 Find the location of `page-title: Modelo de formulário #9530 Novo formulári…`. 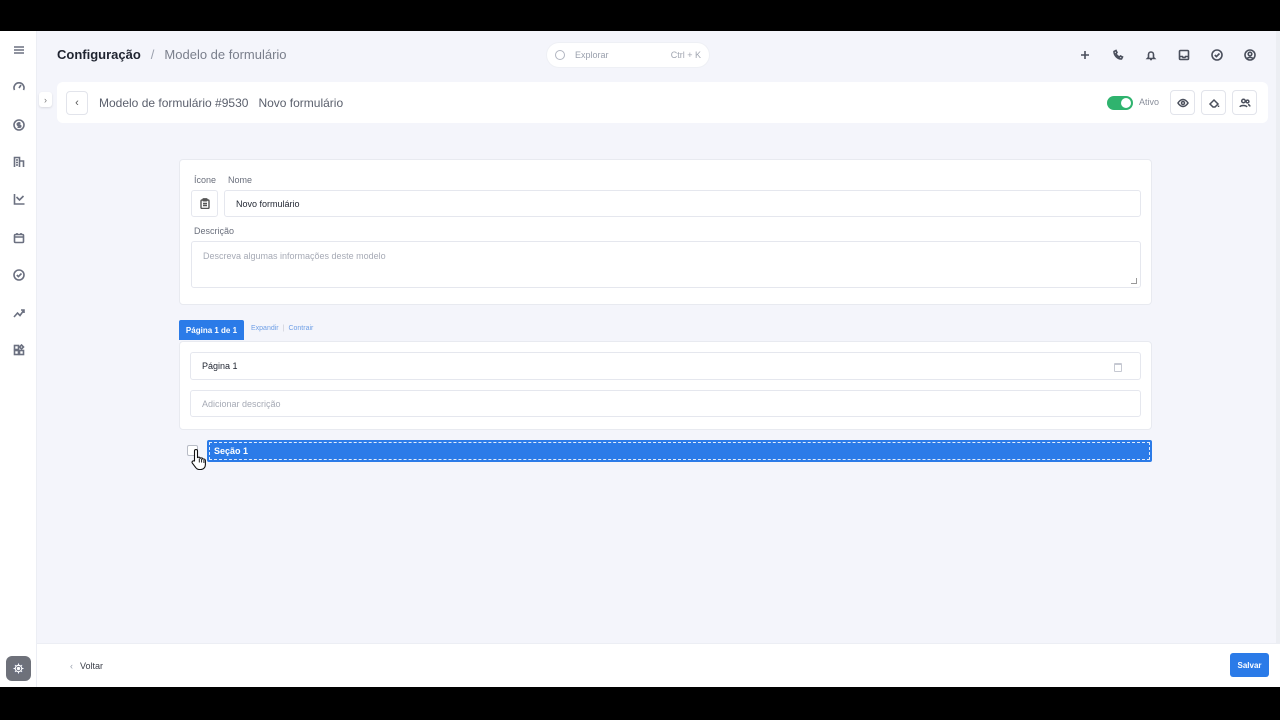

page-title: Modelo de formulário #9530 Novo formulári… is located at coordinates (221, 103).